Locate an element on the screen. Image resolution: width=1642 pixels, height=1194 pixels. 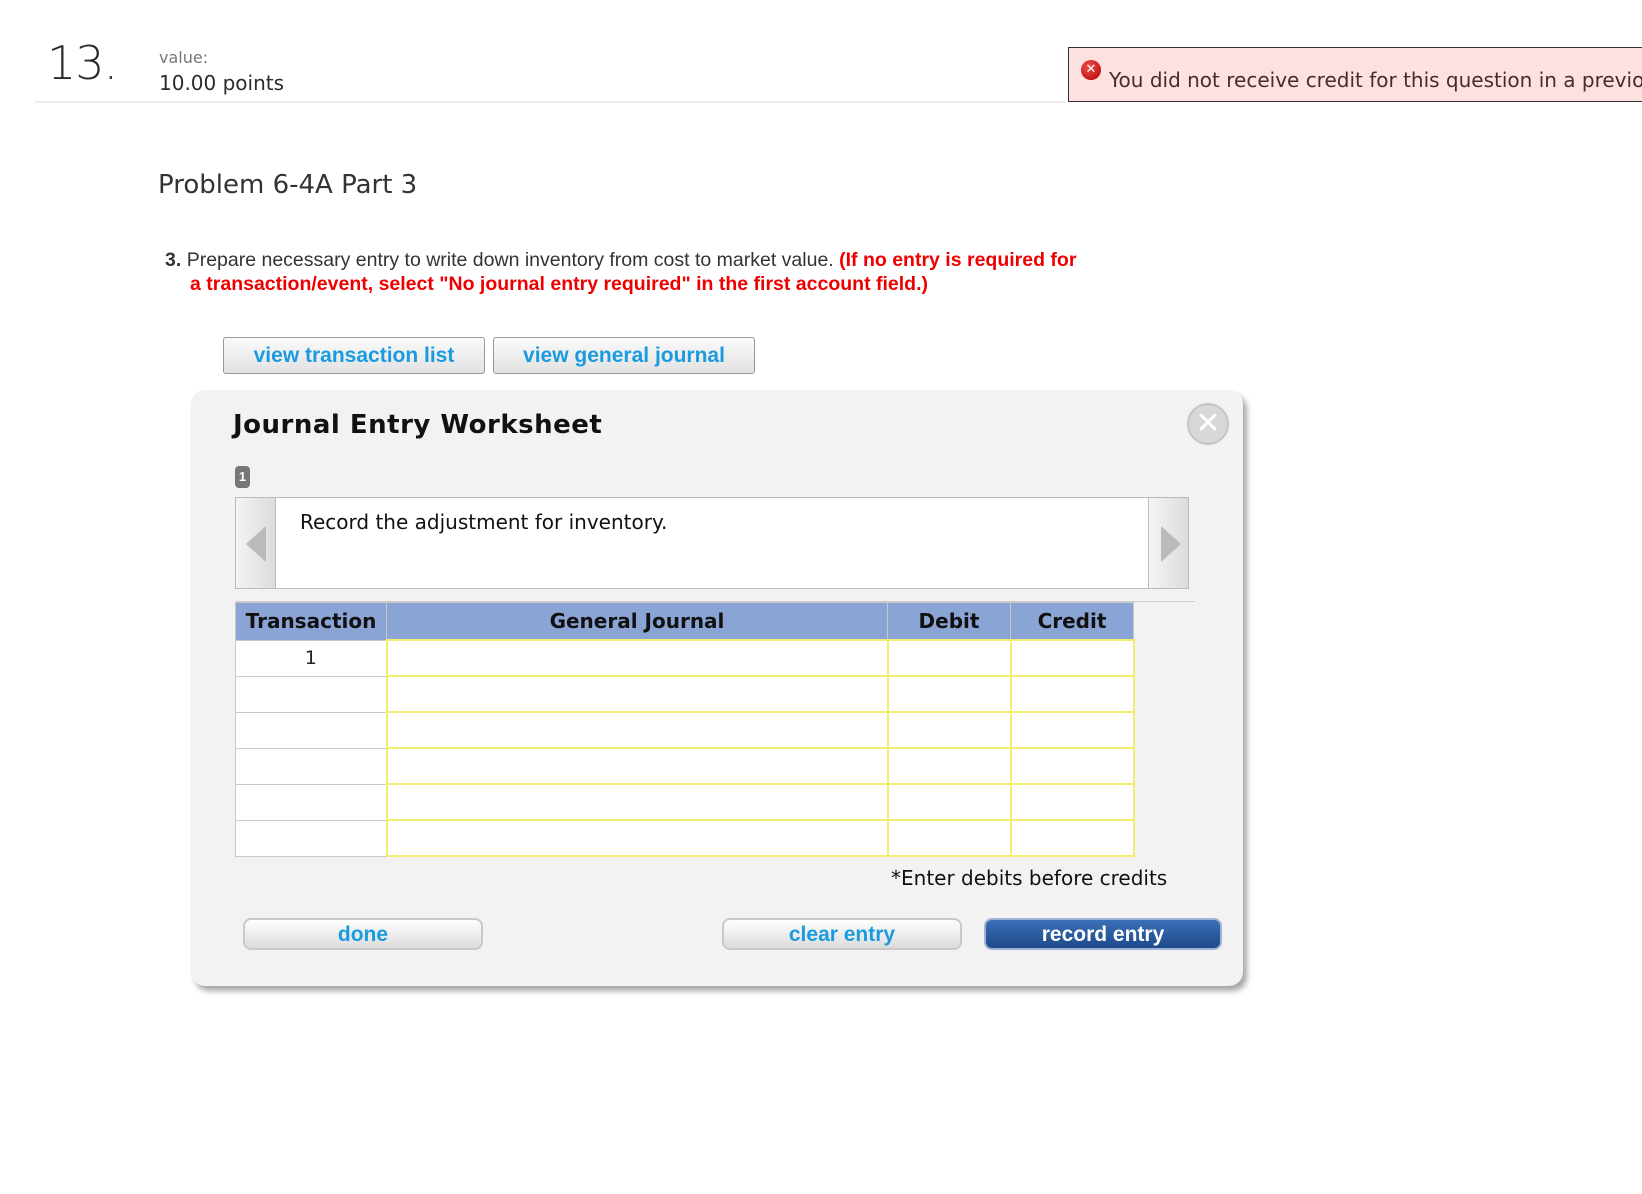
header-divider is located at coordinates (550, 102).